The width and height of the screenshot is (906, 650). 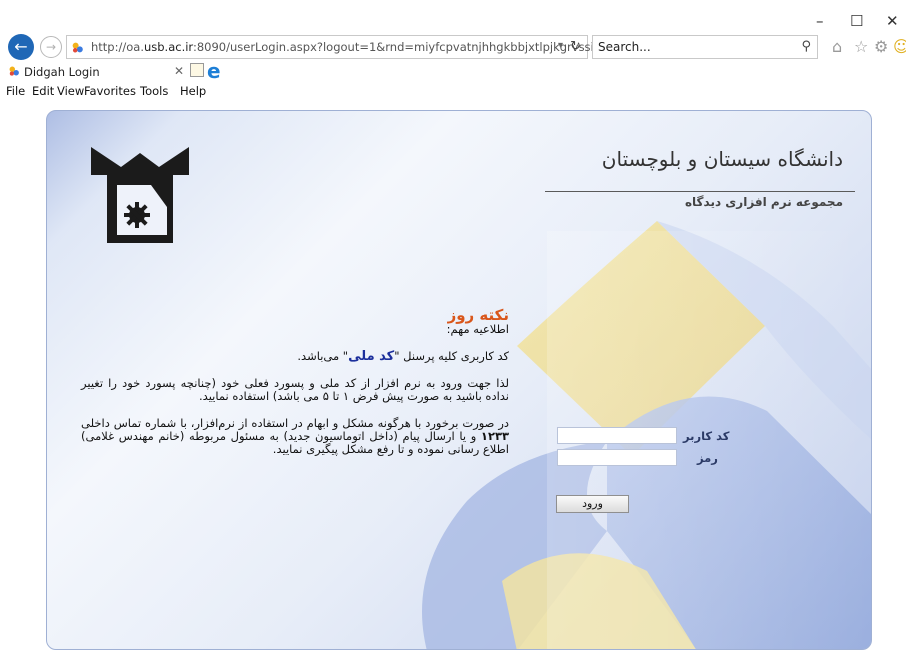 I want to click on window-titlebar: – ☐ ✕, so click(x=453, y=17).